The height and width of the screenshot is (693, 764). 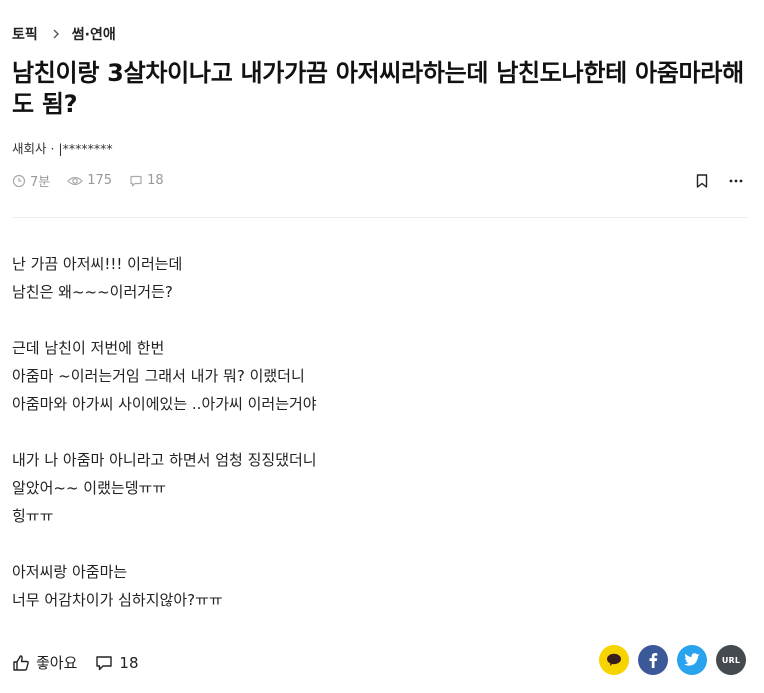 I want to click on footer-comment-count: 18, so click(x=129, y=662).